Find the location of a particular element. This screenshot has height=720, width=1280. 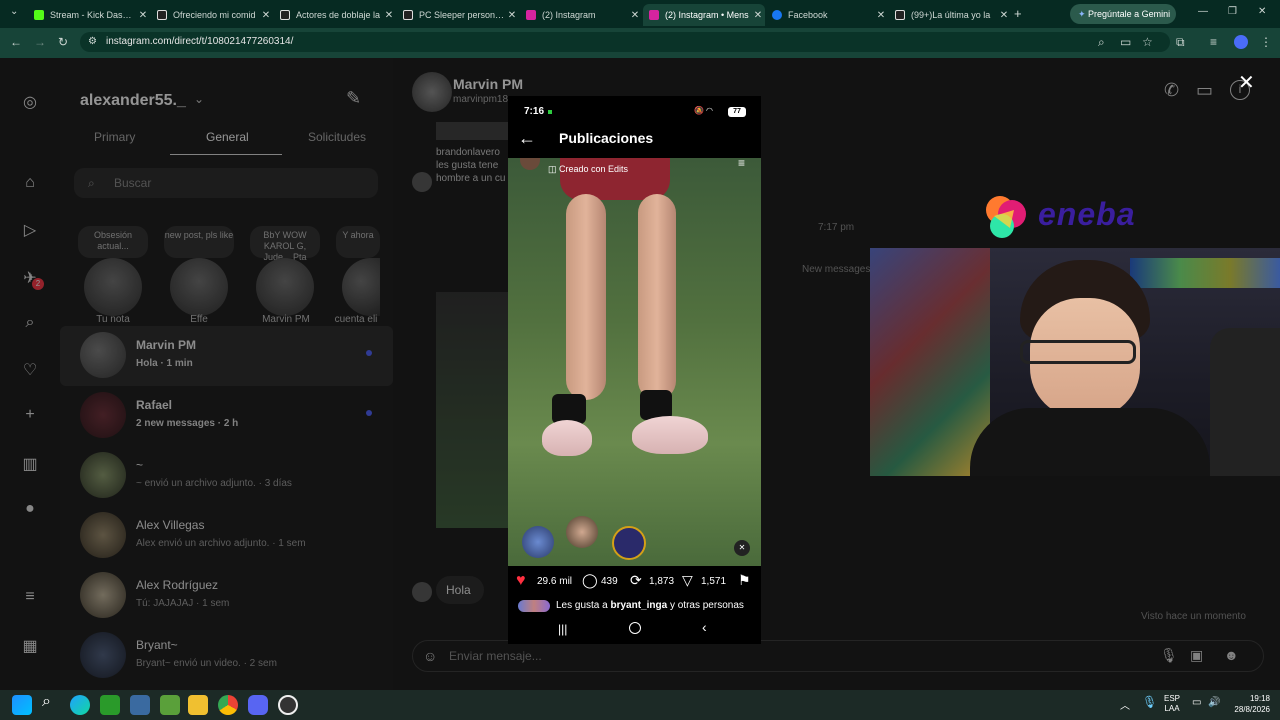

like-heart-icon: ♥ is located at coordinates (521, 581).